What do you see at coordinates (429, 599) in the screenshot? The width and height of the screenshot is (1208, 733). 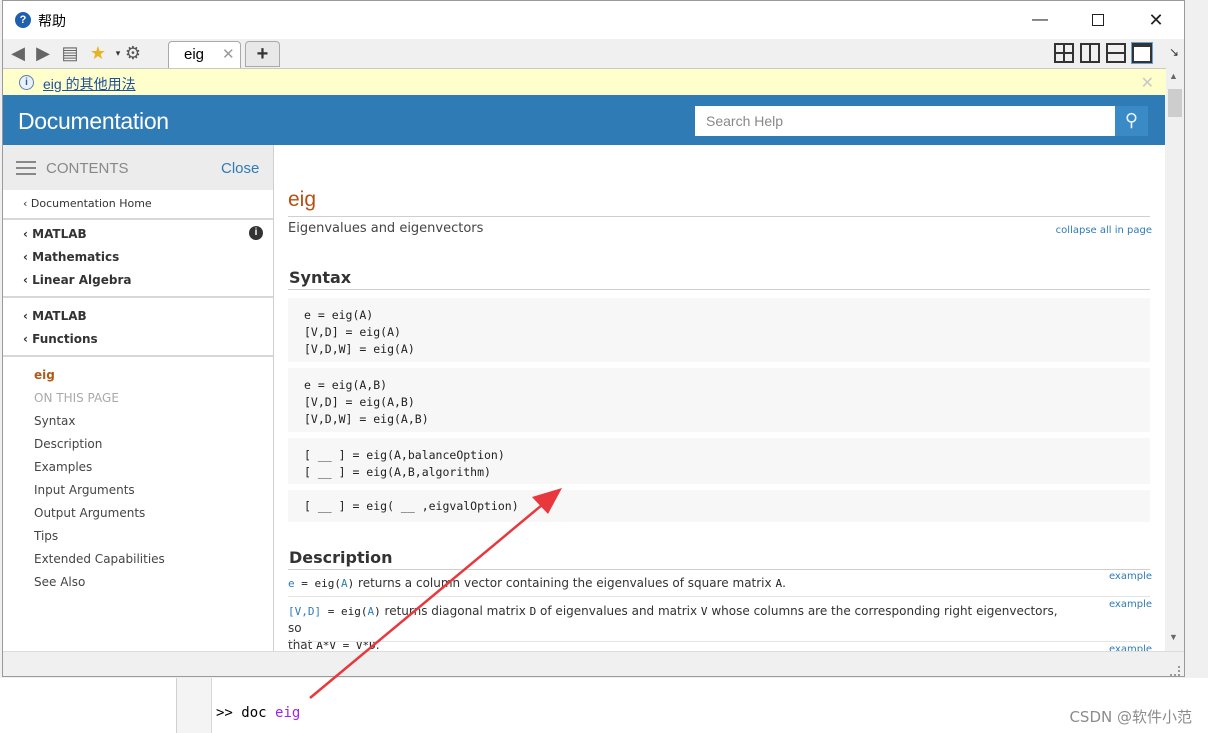 I see `arrow-shaft` at bounding box center [429, 599].